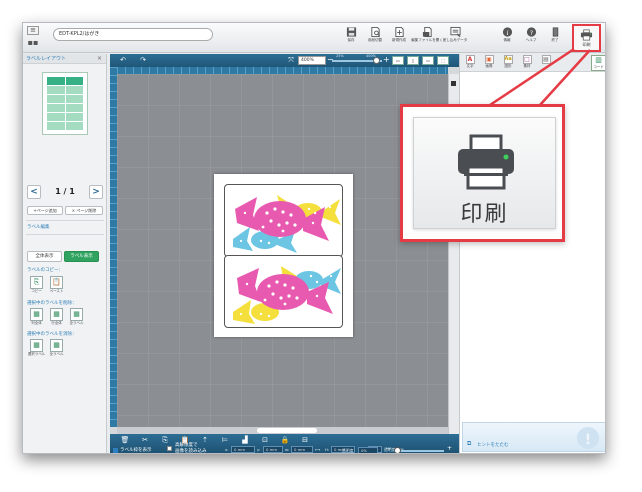  What do you see at coordinates (125, 440) in the screenshot?
I see `trash-icon: 🗑` at bounding box center [125, 440].